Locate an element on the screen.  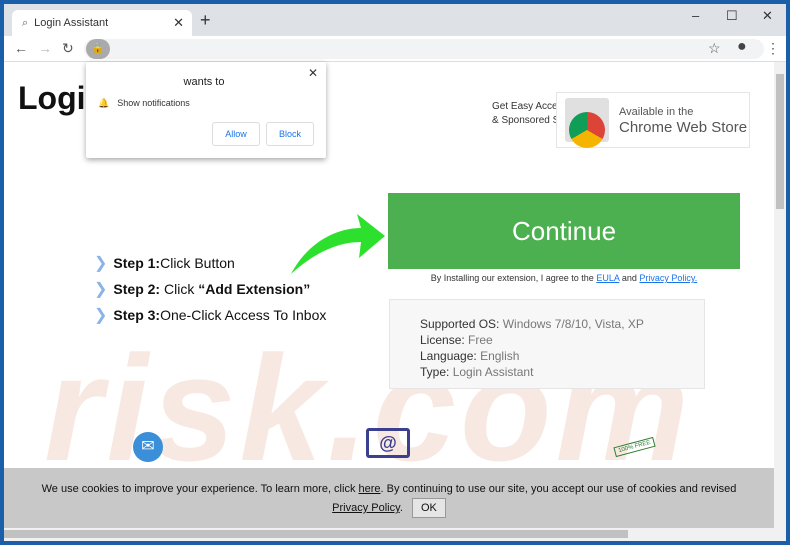
eula-link: EULA is located at coordinates (607, 278).